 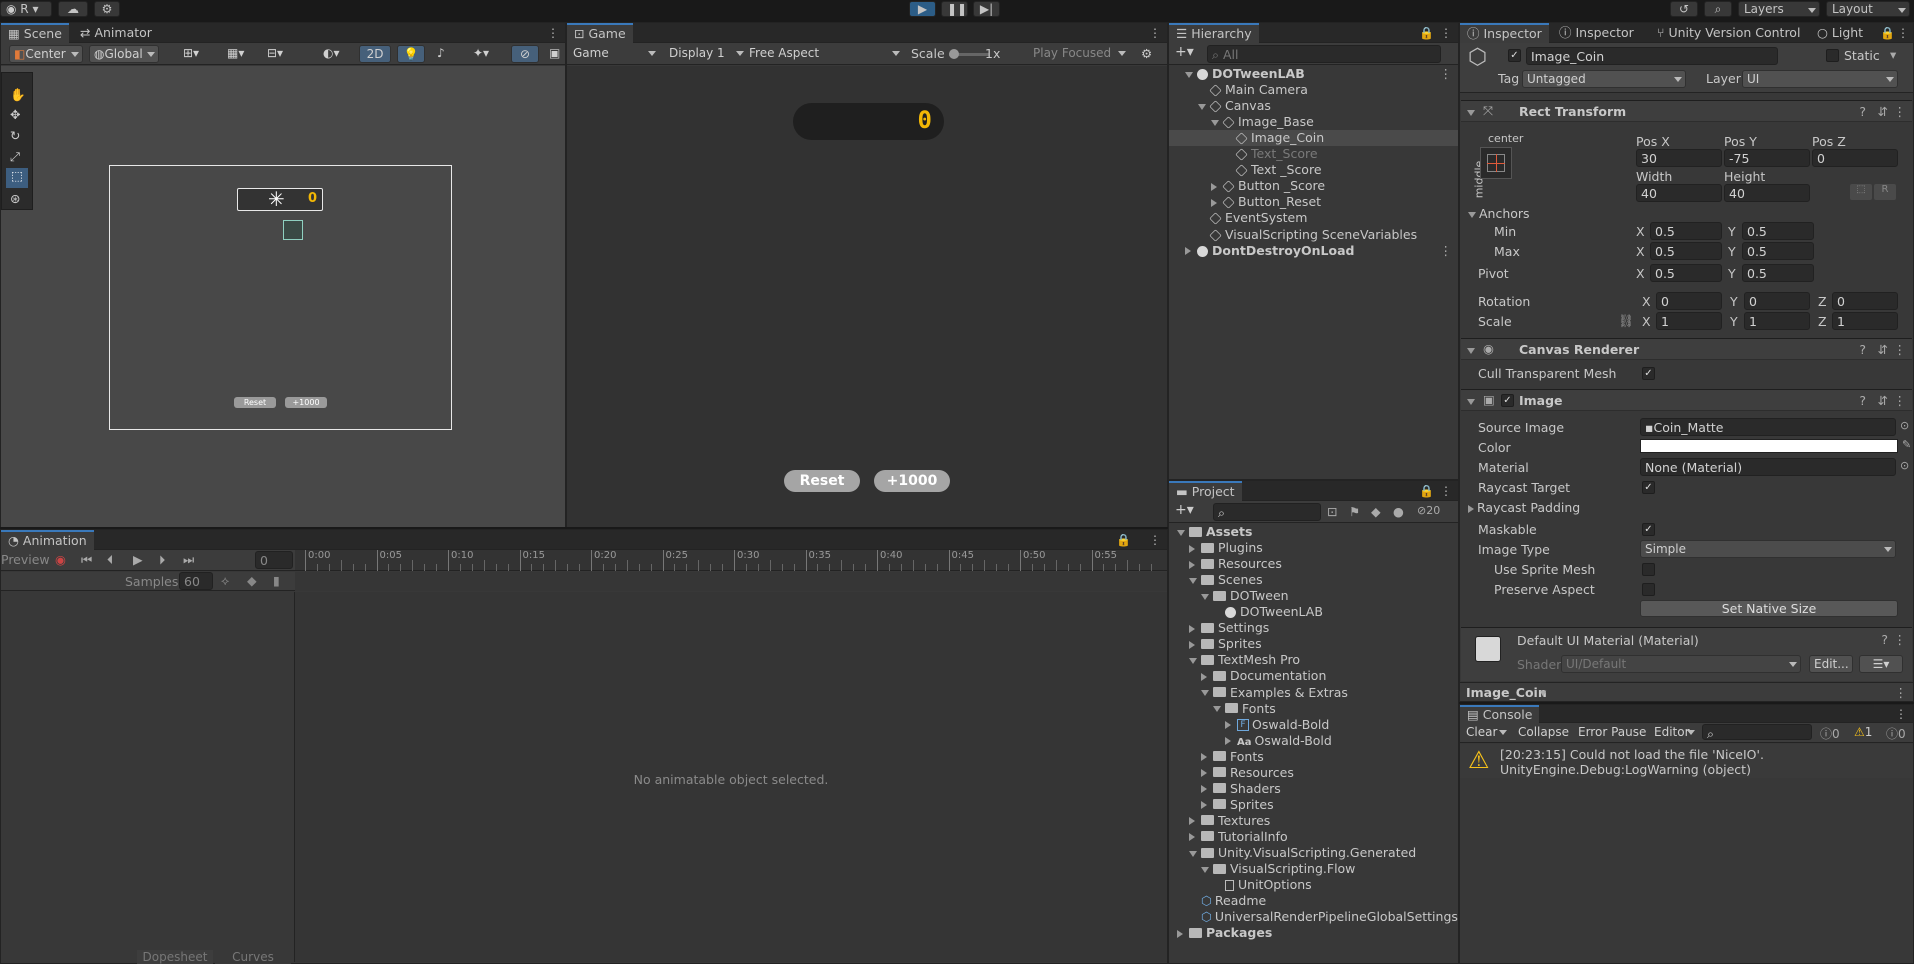 What do you see at coordinates (1881, 664) in the screenshot?
I see `shader-menu-button: ☰▾` at bounding box center [1881, 664].